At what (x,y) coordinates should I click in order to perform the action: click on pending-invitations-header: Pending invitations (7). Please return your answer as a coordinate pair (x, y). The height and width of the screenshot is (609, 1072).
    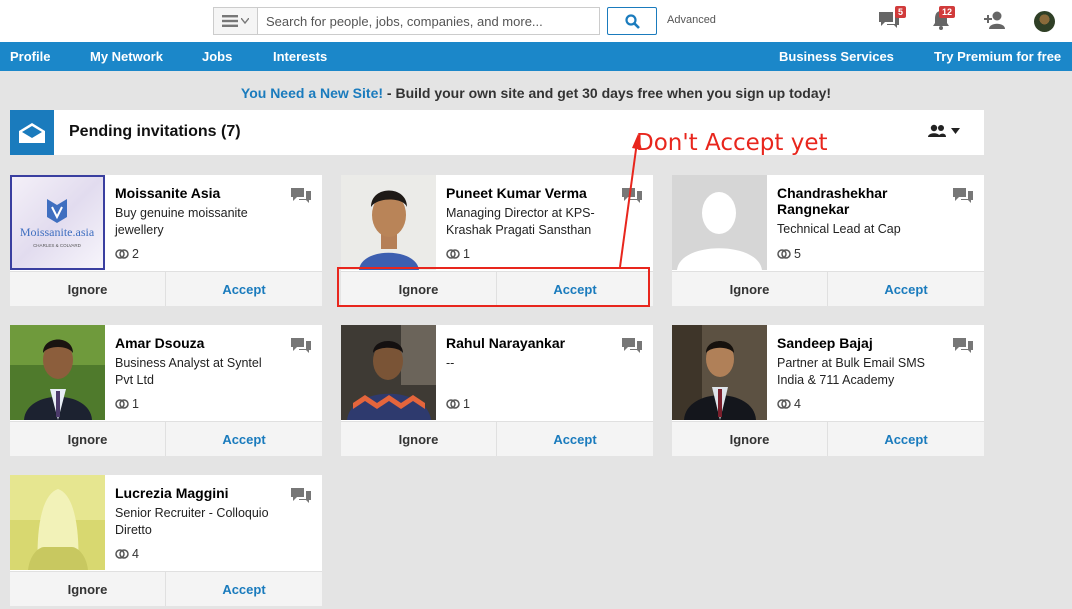
    Looking at the image, I should click on (497, 132).